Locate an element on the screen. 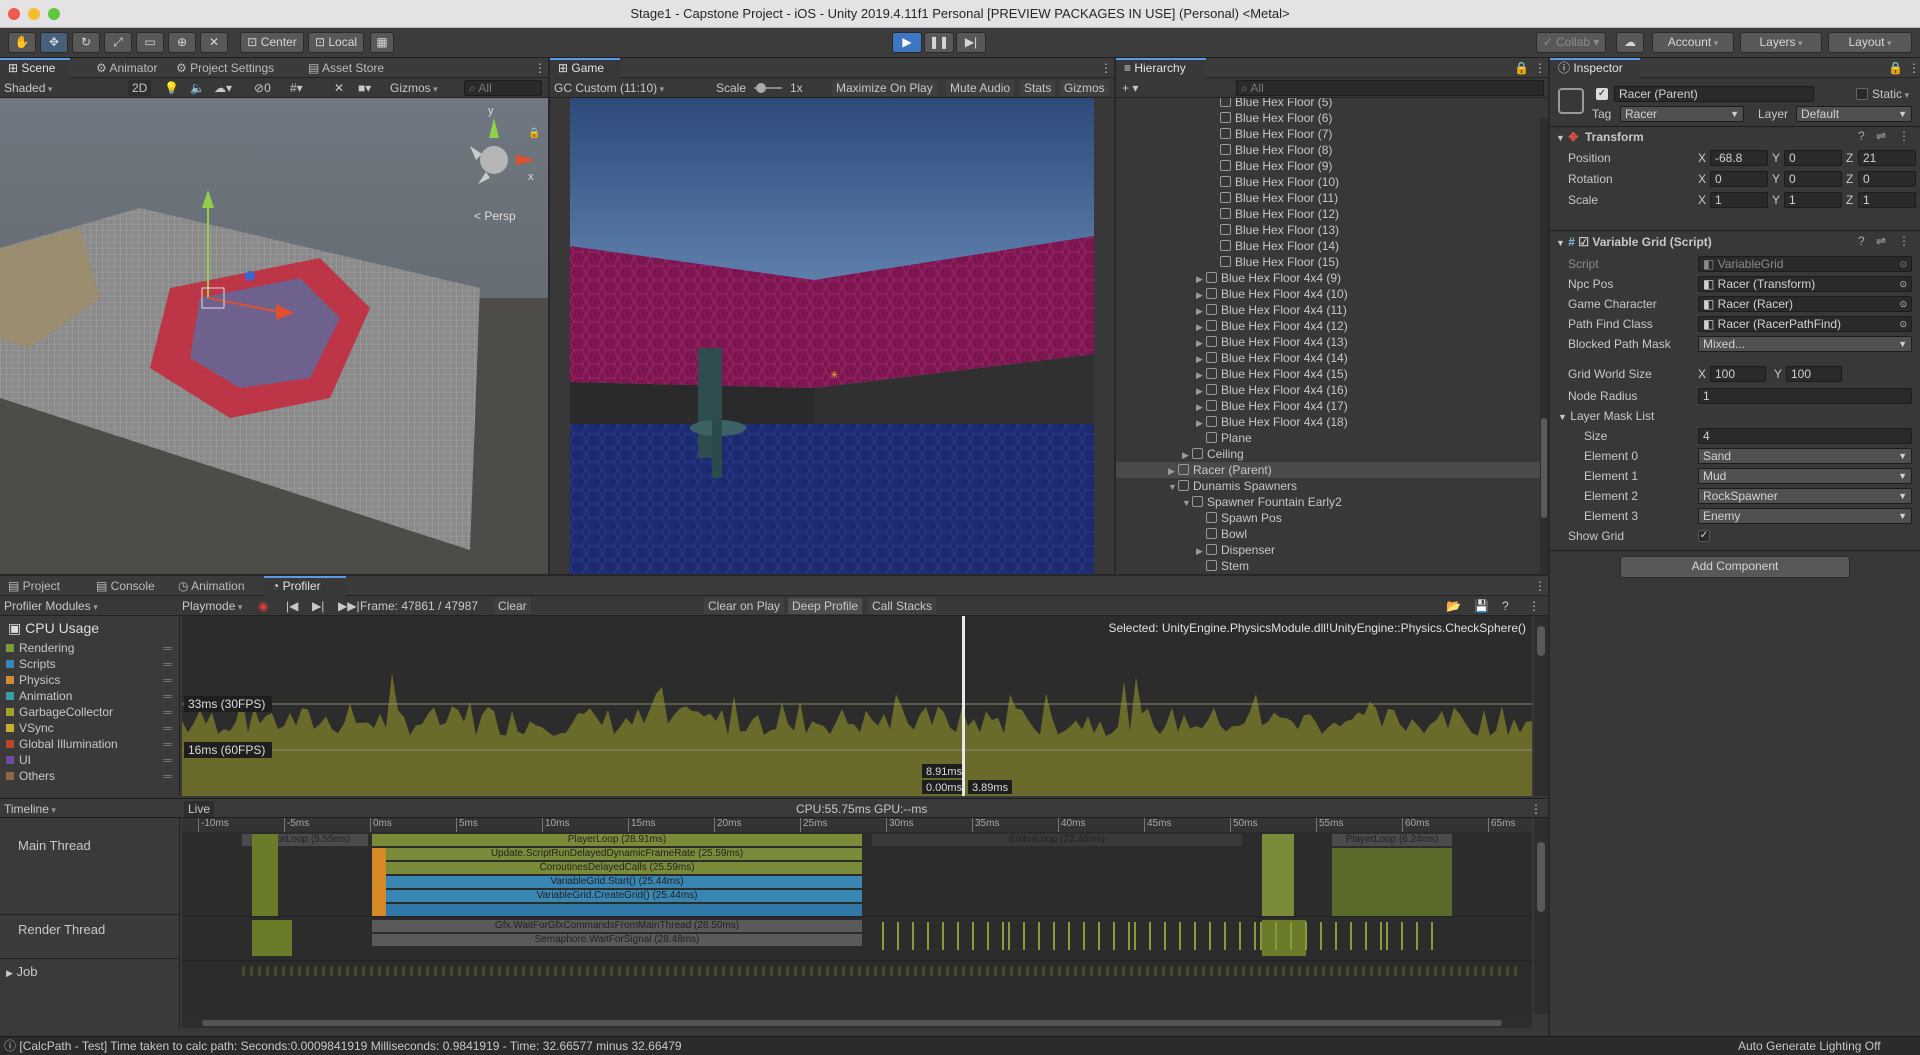 This screenshot has width=1920, height=1055. hierarchy-item: ▶ Racer (Parent) is located at coordinates (1328, 470).